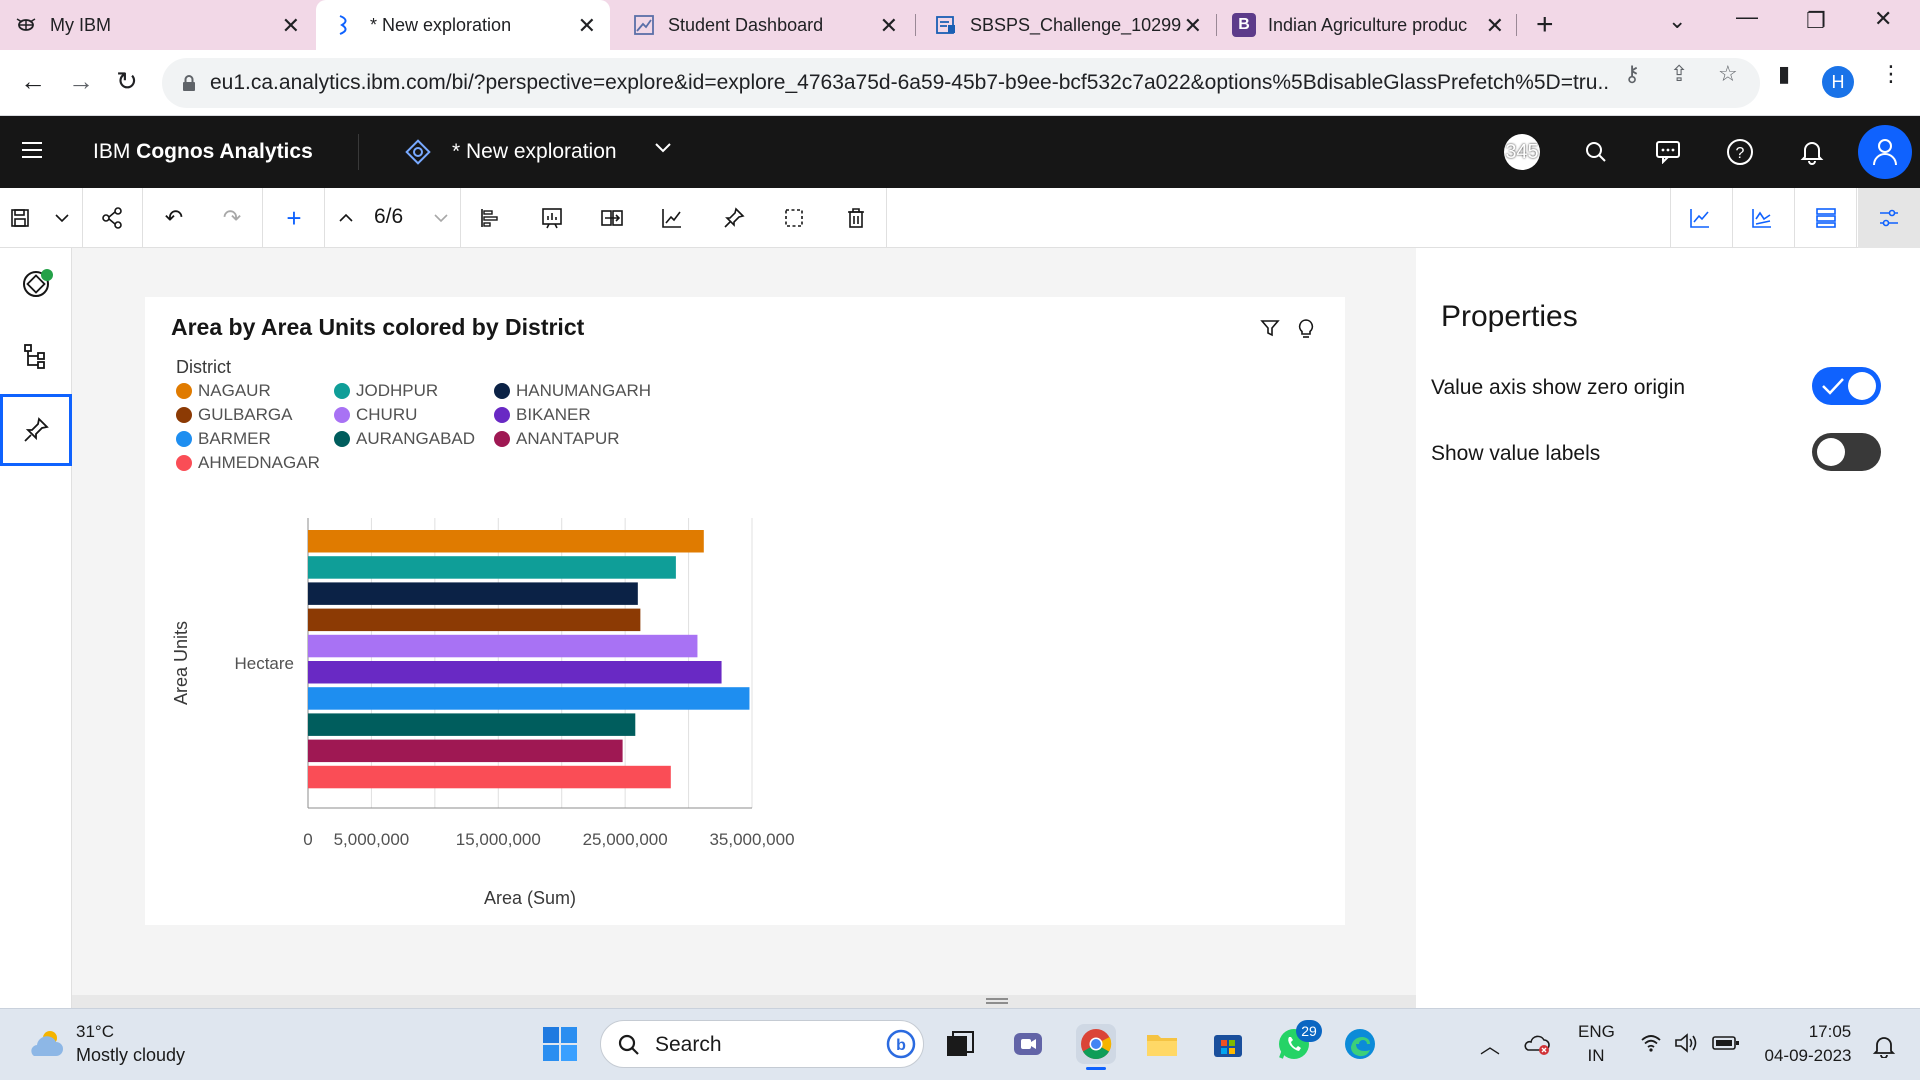  I want to click on bar-nagaur, so click(506, 541).